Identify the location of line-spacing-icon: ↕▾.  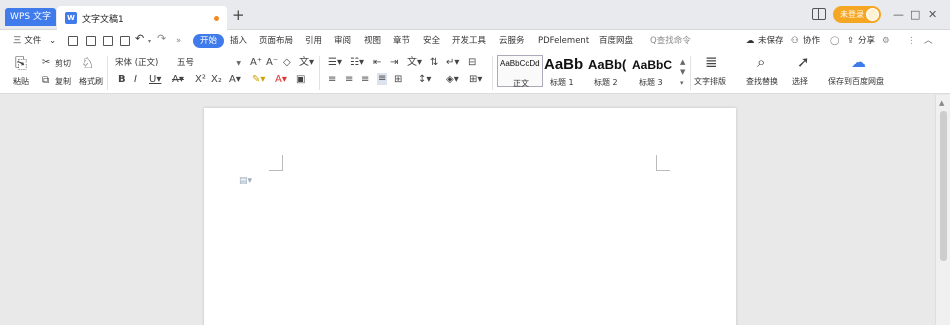
(424, 80).